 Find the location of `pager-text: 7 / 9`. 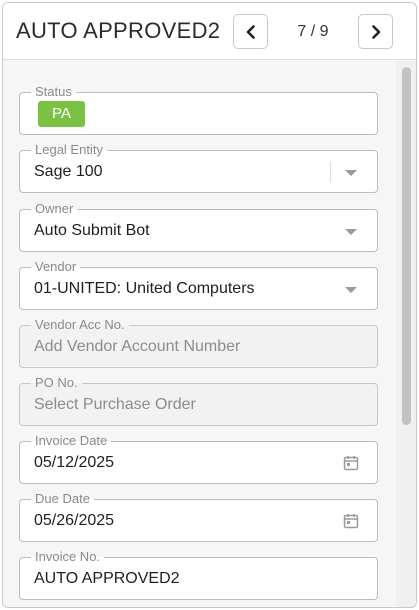

pager-text: 7 / 9 is located at coordinates (313, 31).